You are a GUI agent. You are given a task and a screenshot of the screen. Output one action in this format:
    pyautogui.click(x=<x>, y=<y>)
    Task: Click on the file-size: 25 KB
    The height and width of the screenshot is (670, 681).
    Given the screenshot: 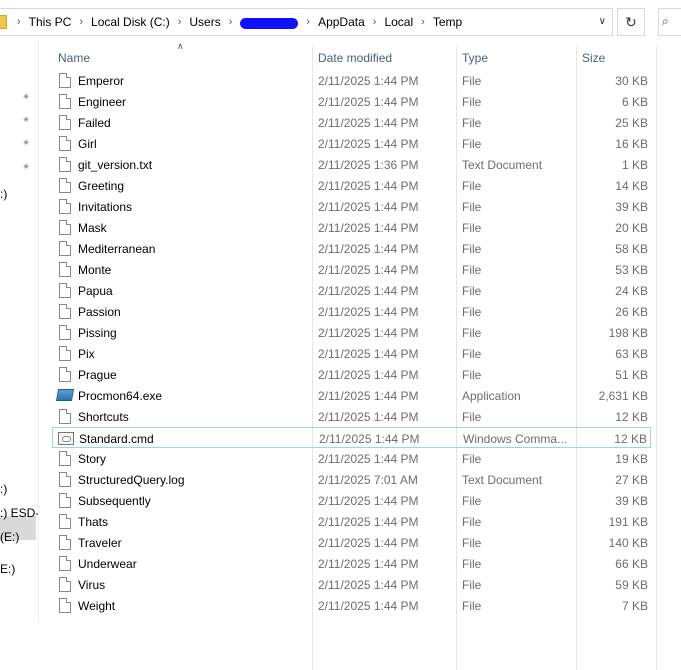 What is the action you would take?
    pyautogui.click(x=631, y=123)
    